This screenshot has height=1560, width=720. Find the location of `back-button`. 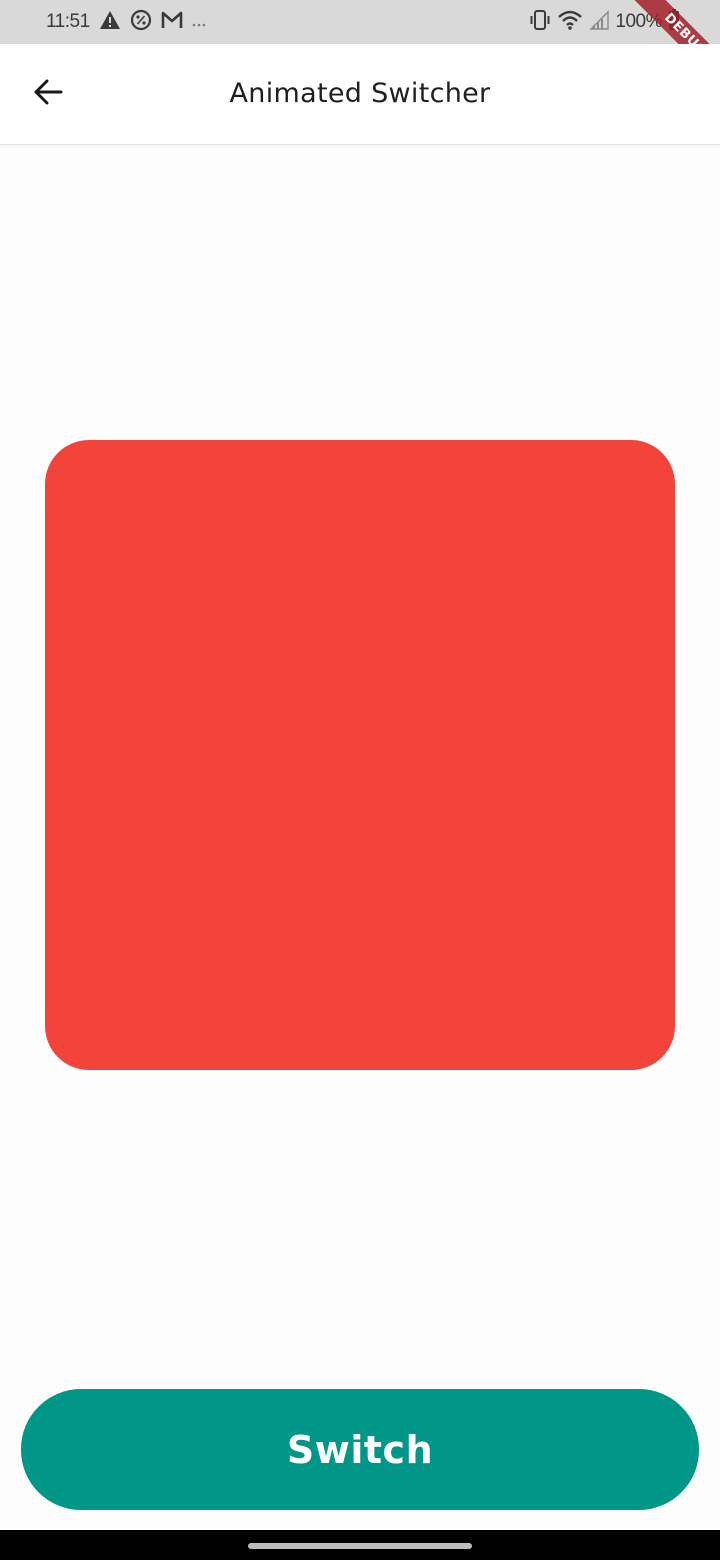

back-button is located at coordinates (48, 94).